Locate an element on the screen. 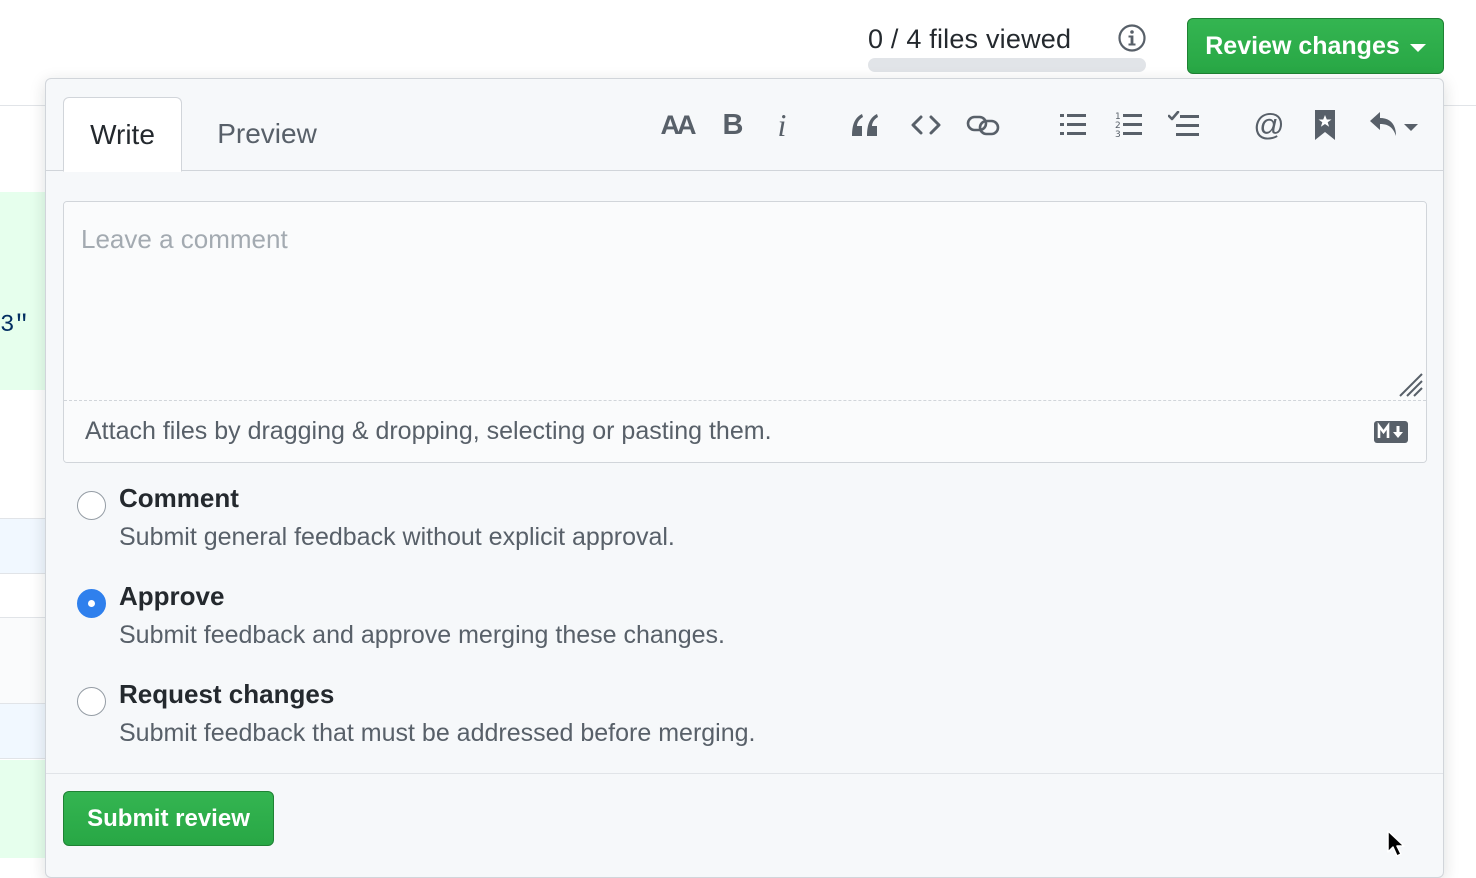 The height and width of the screenshot is (878, 1476). link-icon is located at coordinates (983, 125).